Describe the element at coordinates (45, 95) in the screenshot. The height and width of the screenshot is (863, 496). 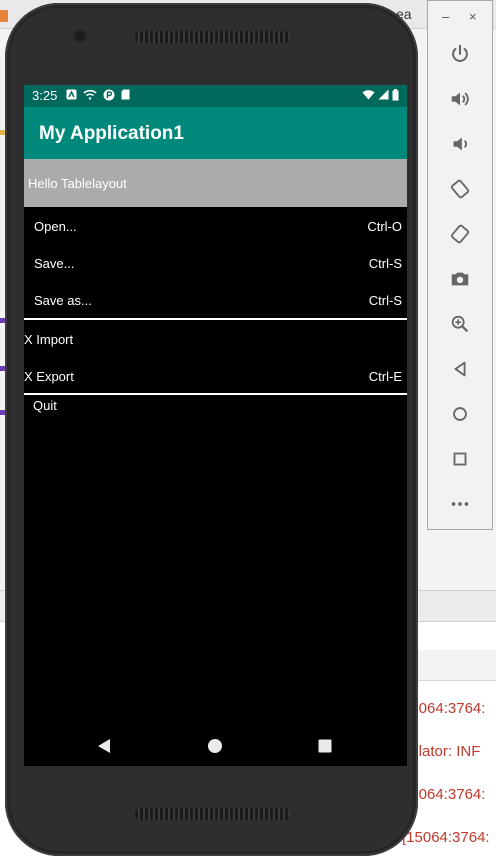
I see `status-time: 3:25` at that location.